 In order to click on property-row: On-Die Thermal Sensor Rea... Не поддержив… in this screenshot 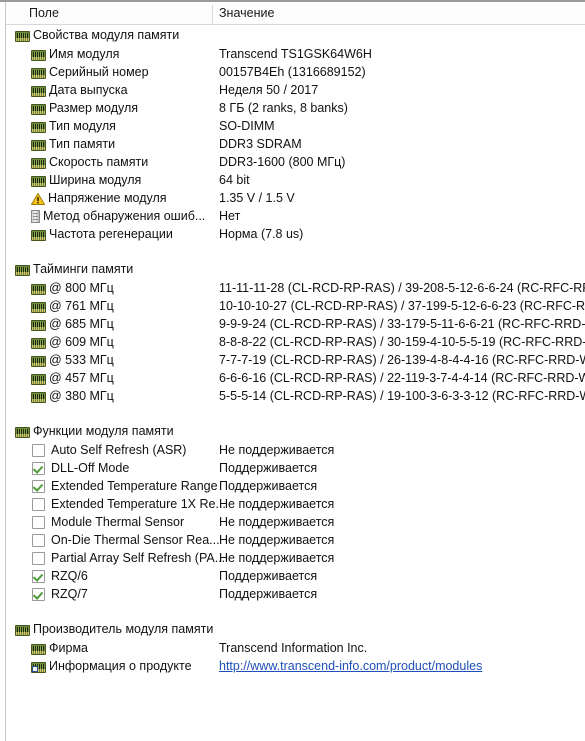, I will do `click(295, 540)`.